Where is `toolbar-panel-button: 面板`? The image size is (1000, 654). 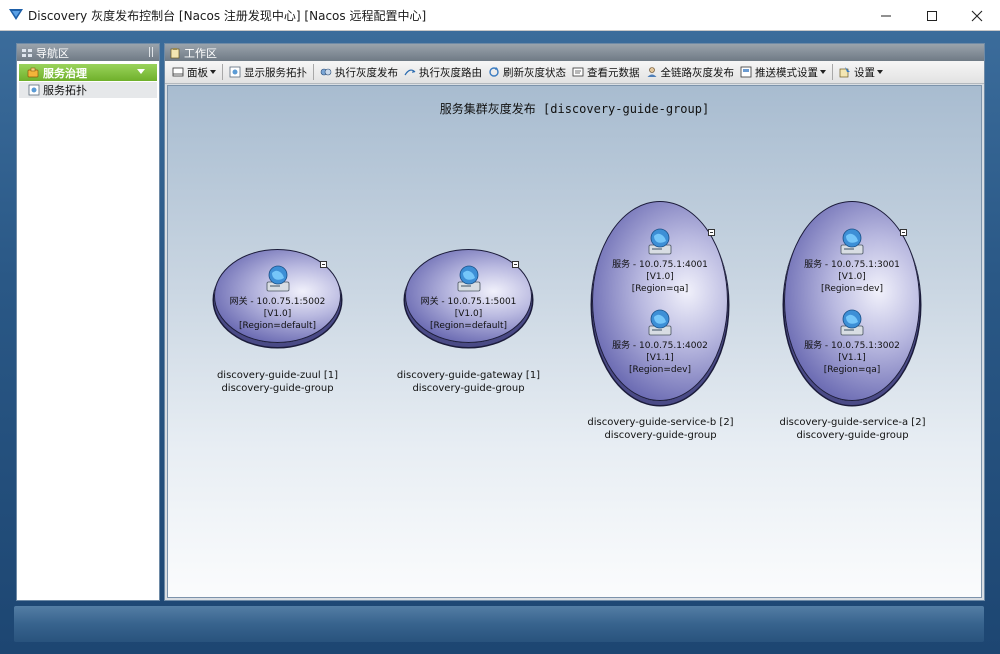
toolbar-panel-button: 面板 is located at coordinates (194, 72).